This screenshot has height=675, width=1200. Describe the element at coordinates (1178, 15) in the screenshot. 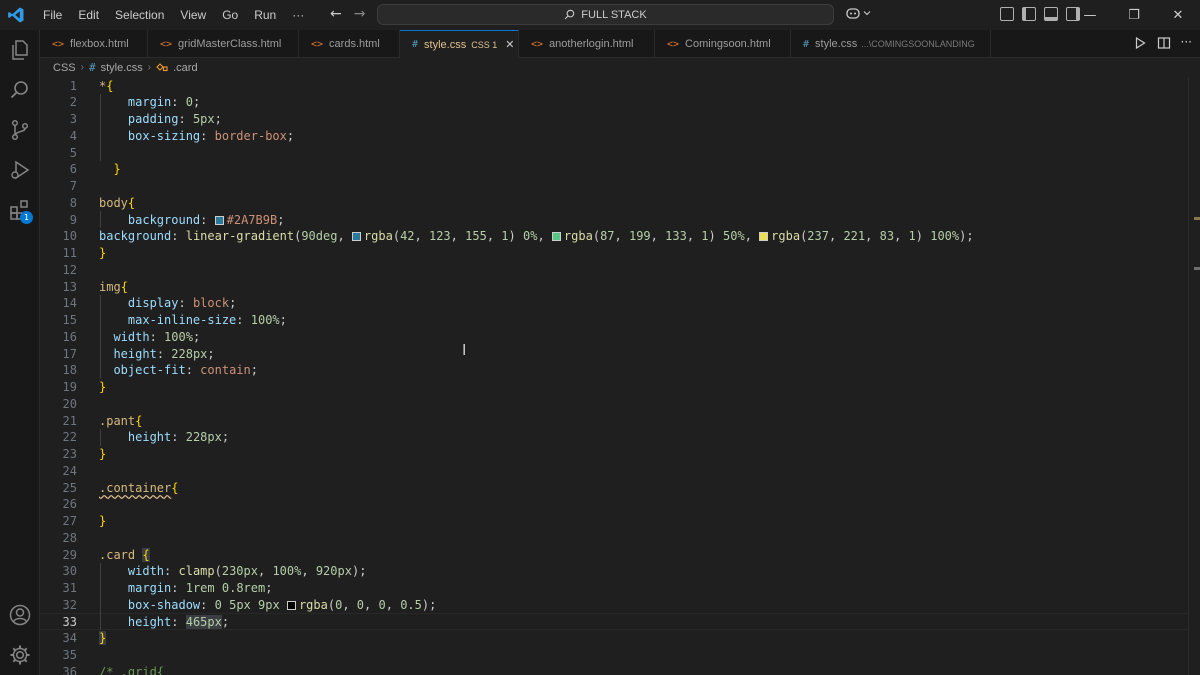

I see `close-window-icon: ✕` at that location.